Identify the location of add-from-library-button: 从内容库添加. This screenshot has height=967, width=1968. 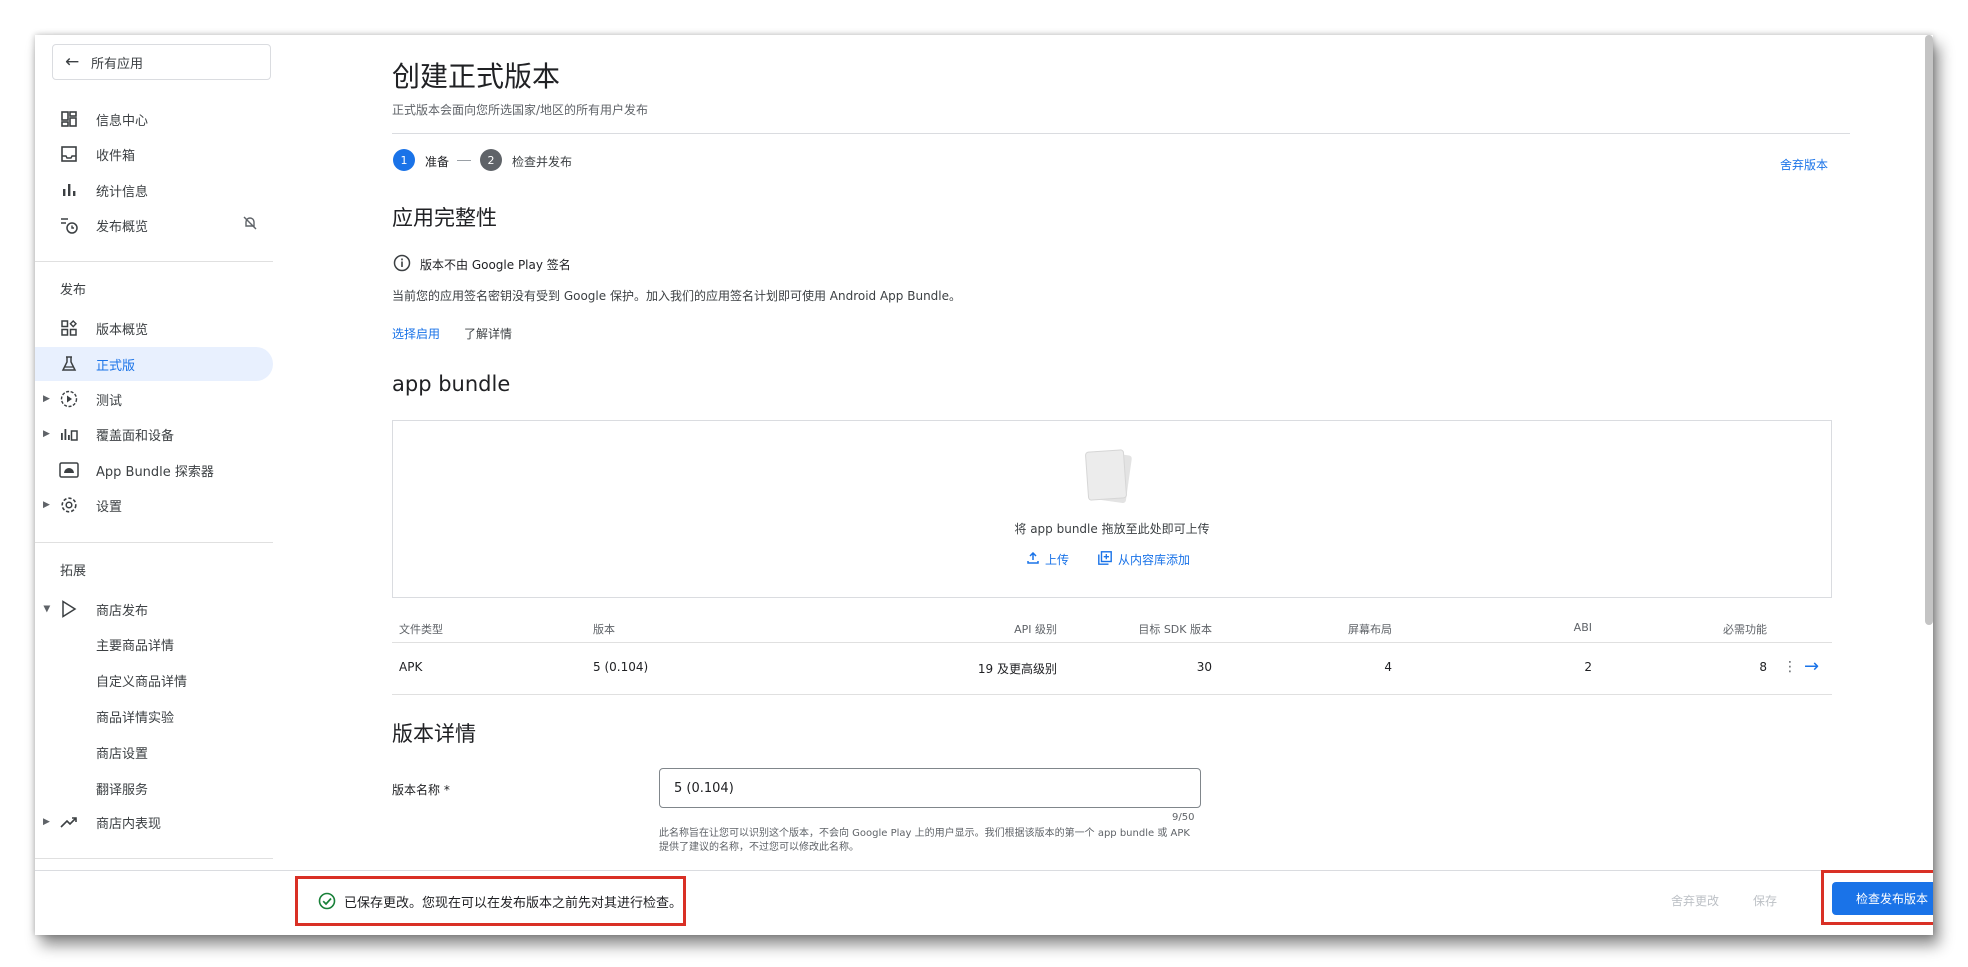
(1144, 559).